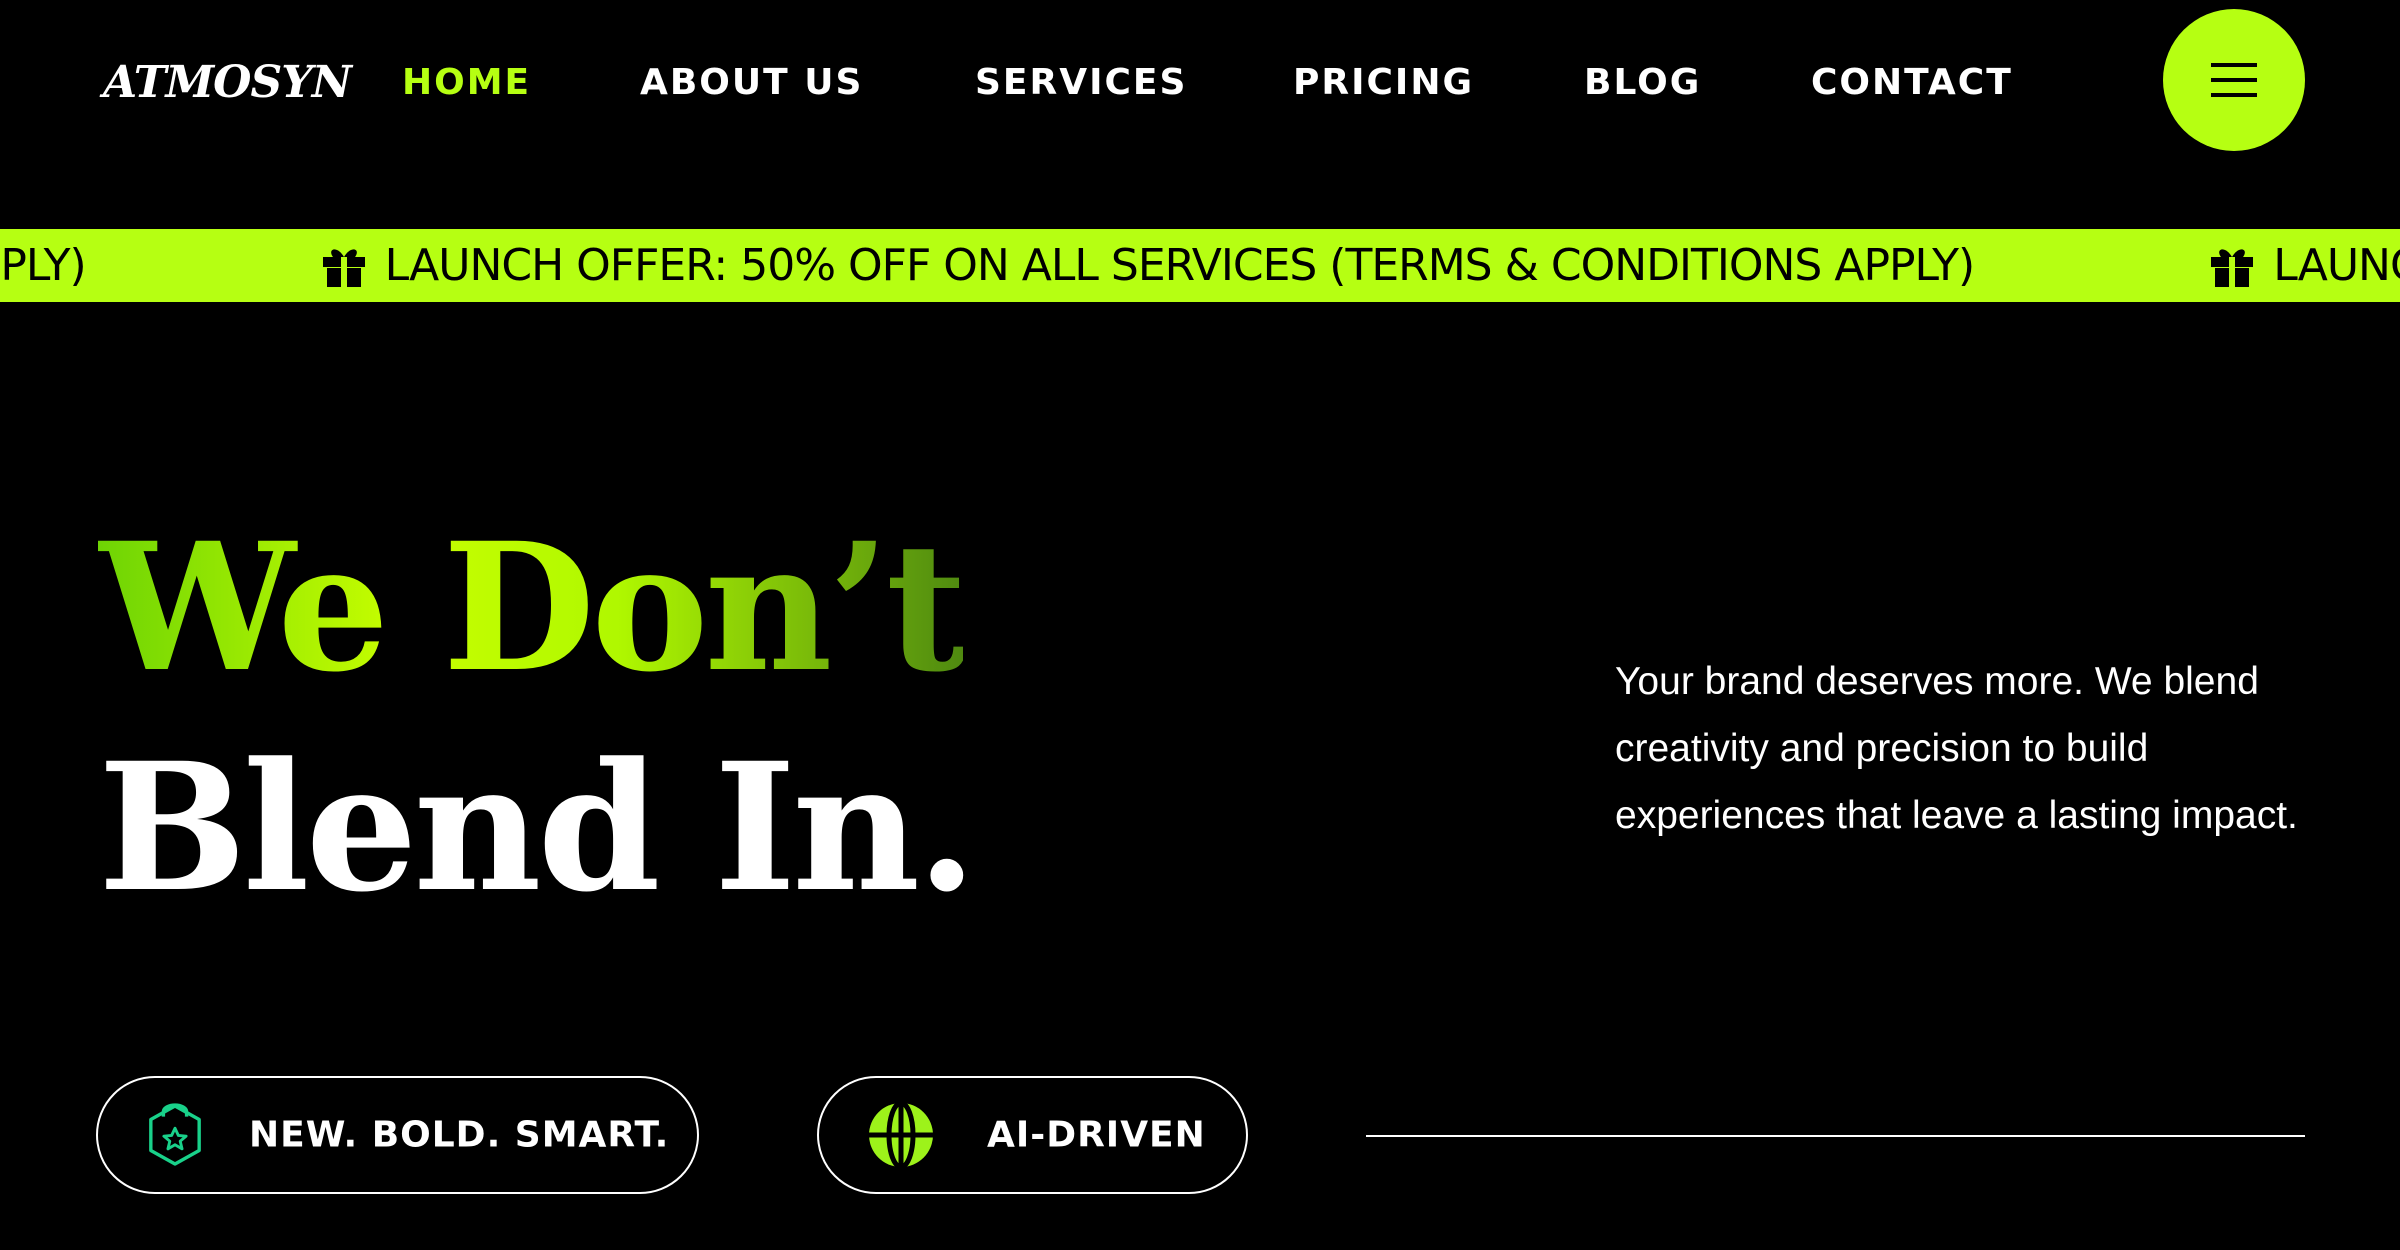 The height and width of the screenshot is (1250, 2400). I want to click on divider, so click(1835, 1136).